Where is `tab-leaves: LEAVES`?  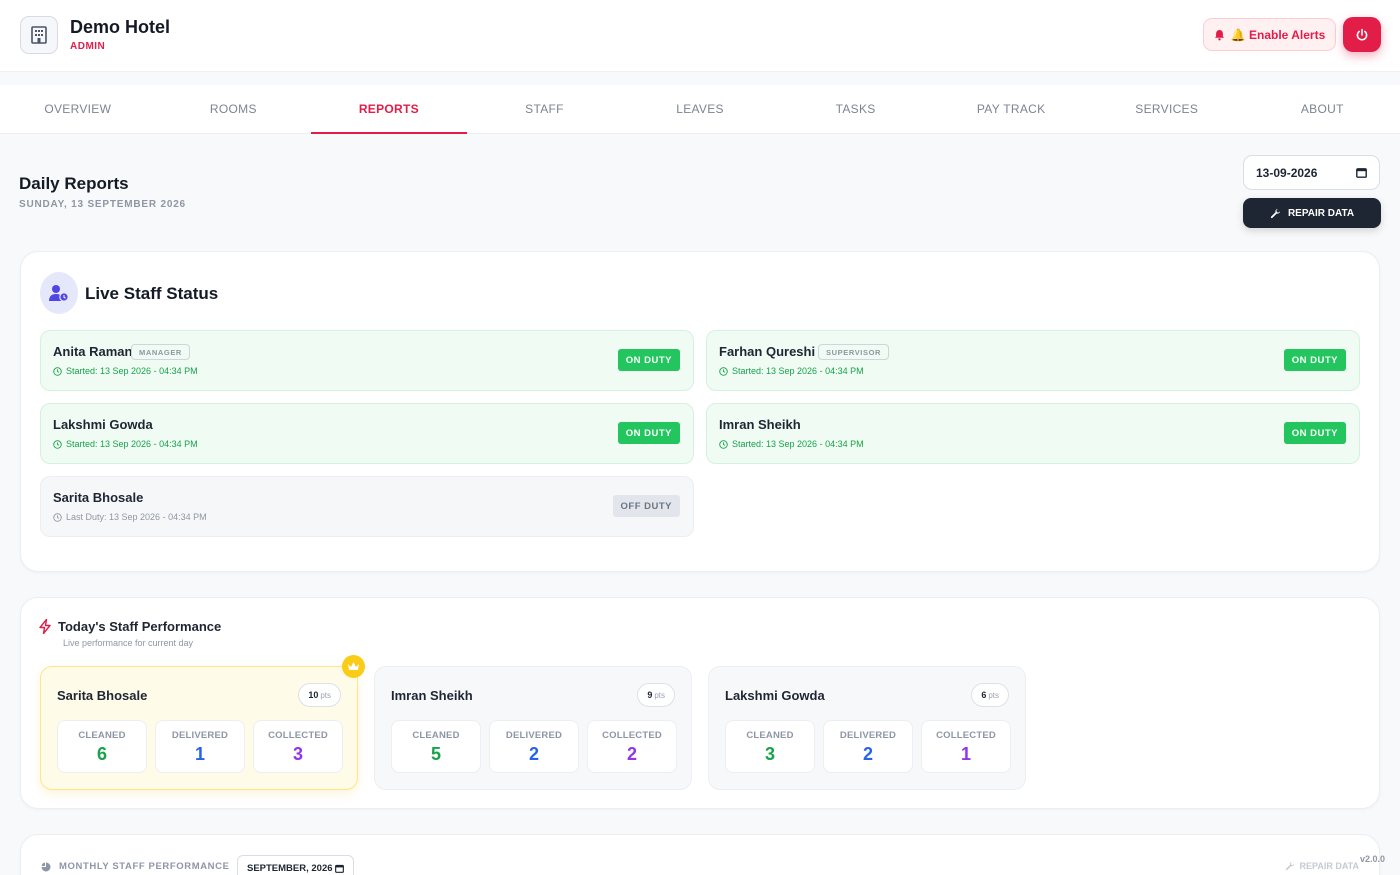 tab-leaves: LEAVES is located at coordinates (700, 109).